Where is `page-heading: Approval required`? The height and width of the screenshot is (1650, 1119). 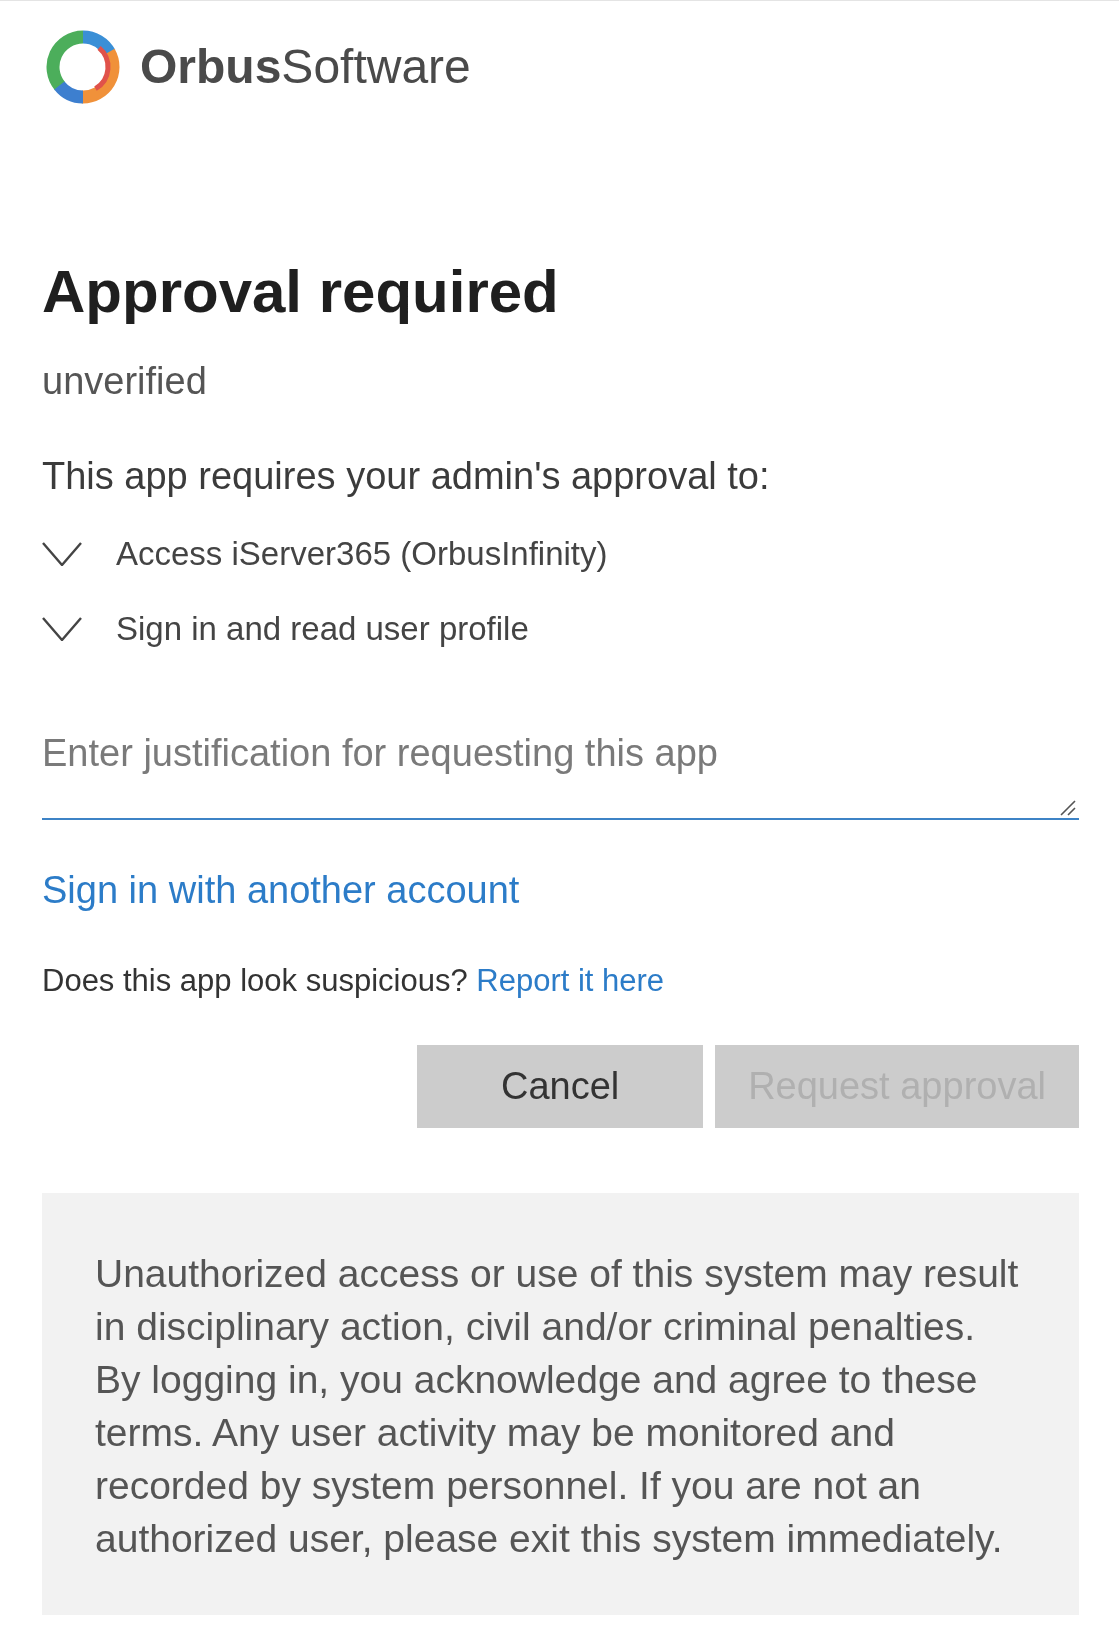 page-heading: Approval required is located at coordinates (300, 292).